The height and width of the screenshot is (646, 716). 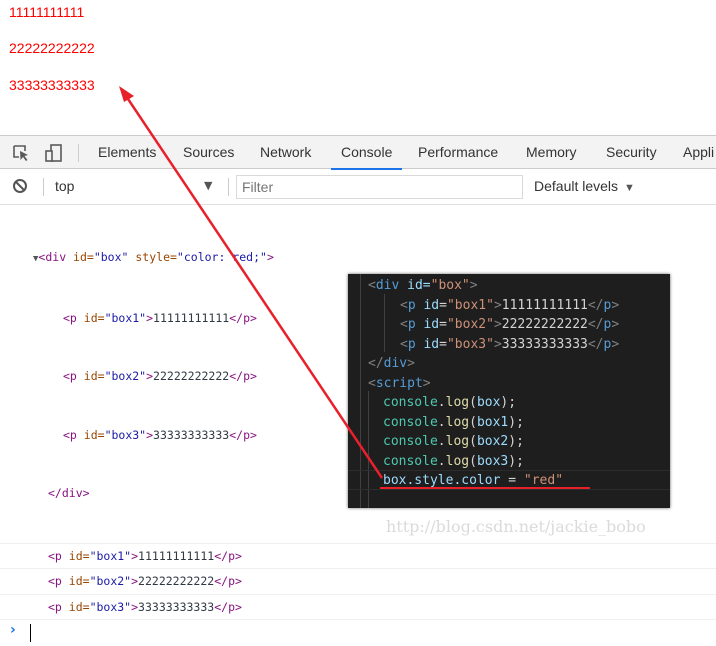 What do you see at coordinates (208, 185) in the screenshot?
I see `context-dropdown-arrow-icon: ▼` at bounding box center [208, 185].